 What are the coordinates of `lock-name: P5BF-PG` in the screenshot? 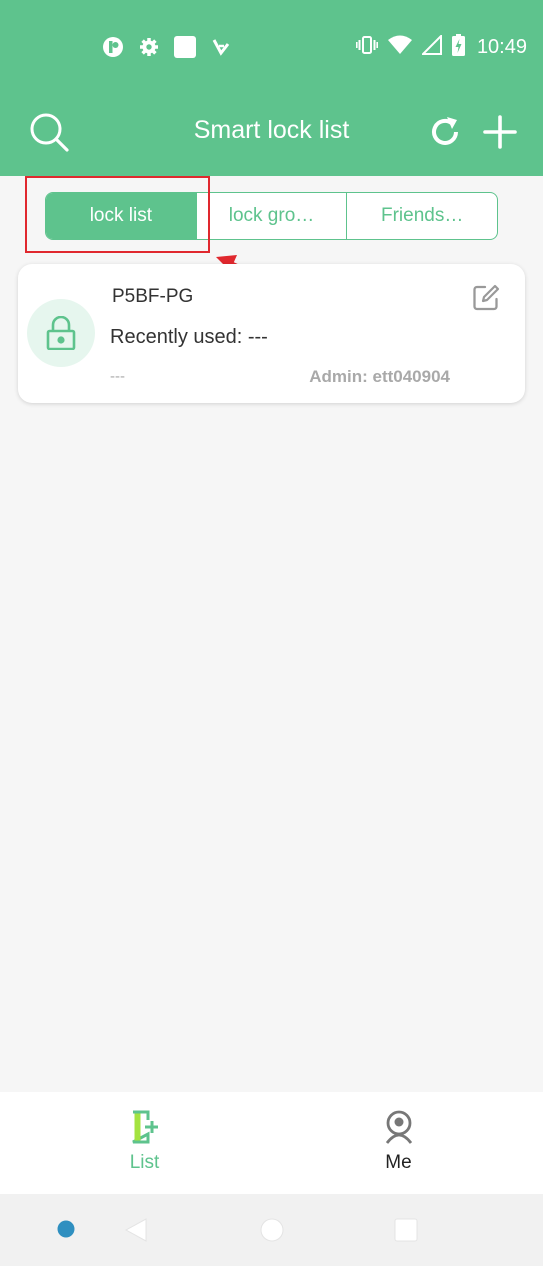 It's located at (153, 296).